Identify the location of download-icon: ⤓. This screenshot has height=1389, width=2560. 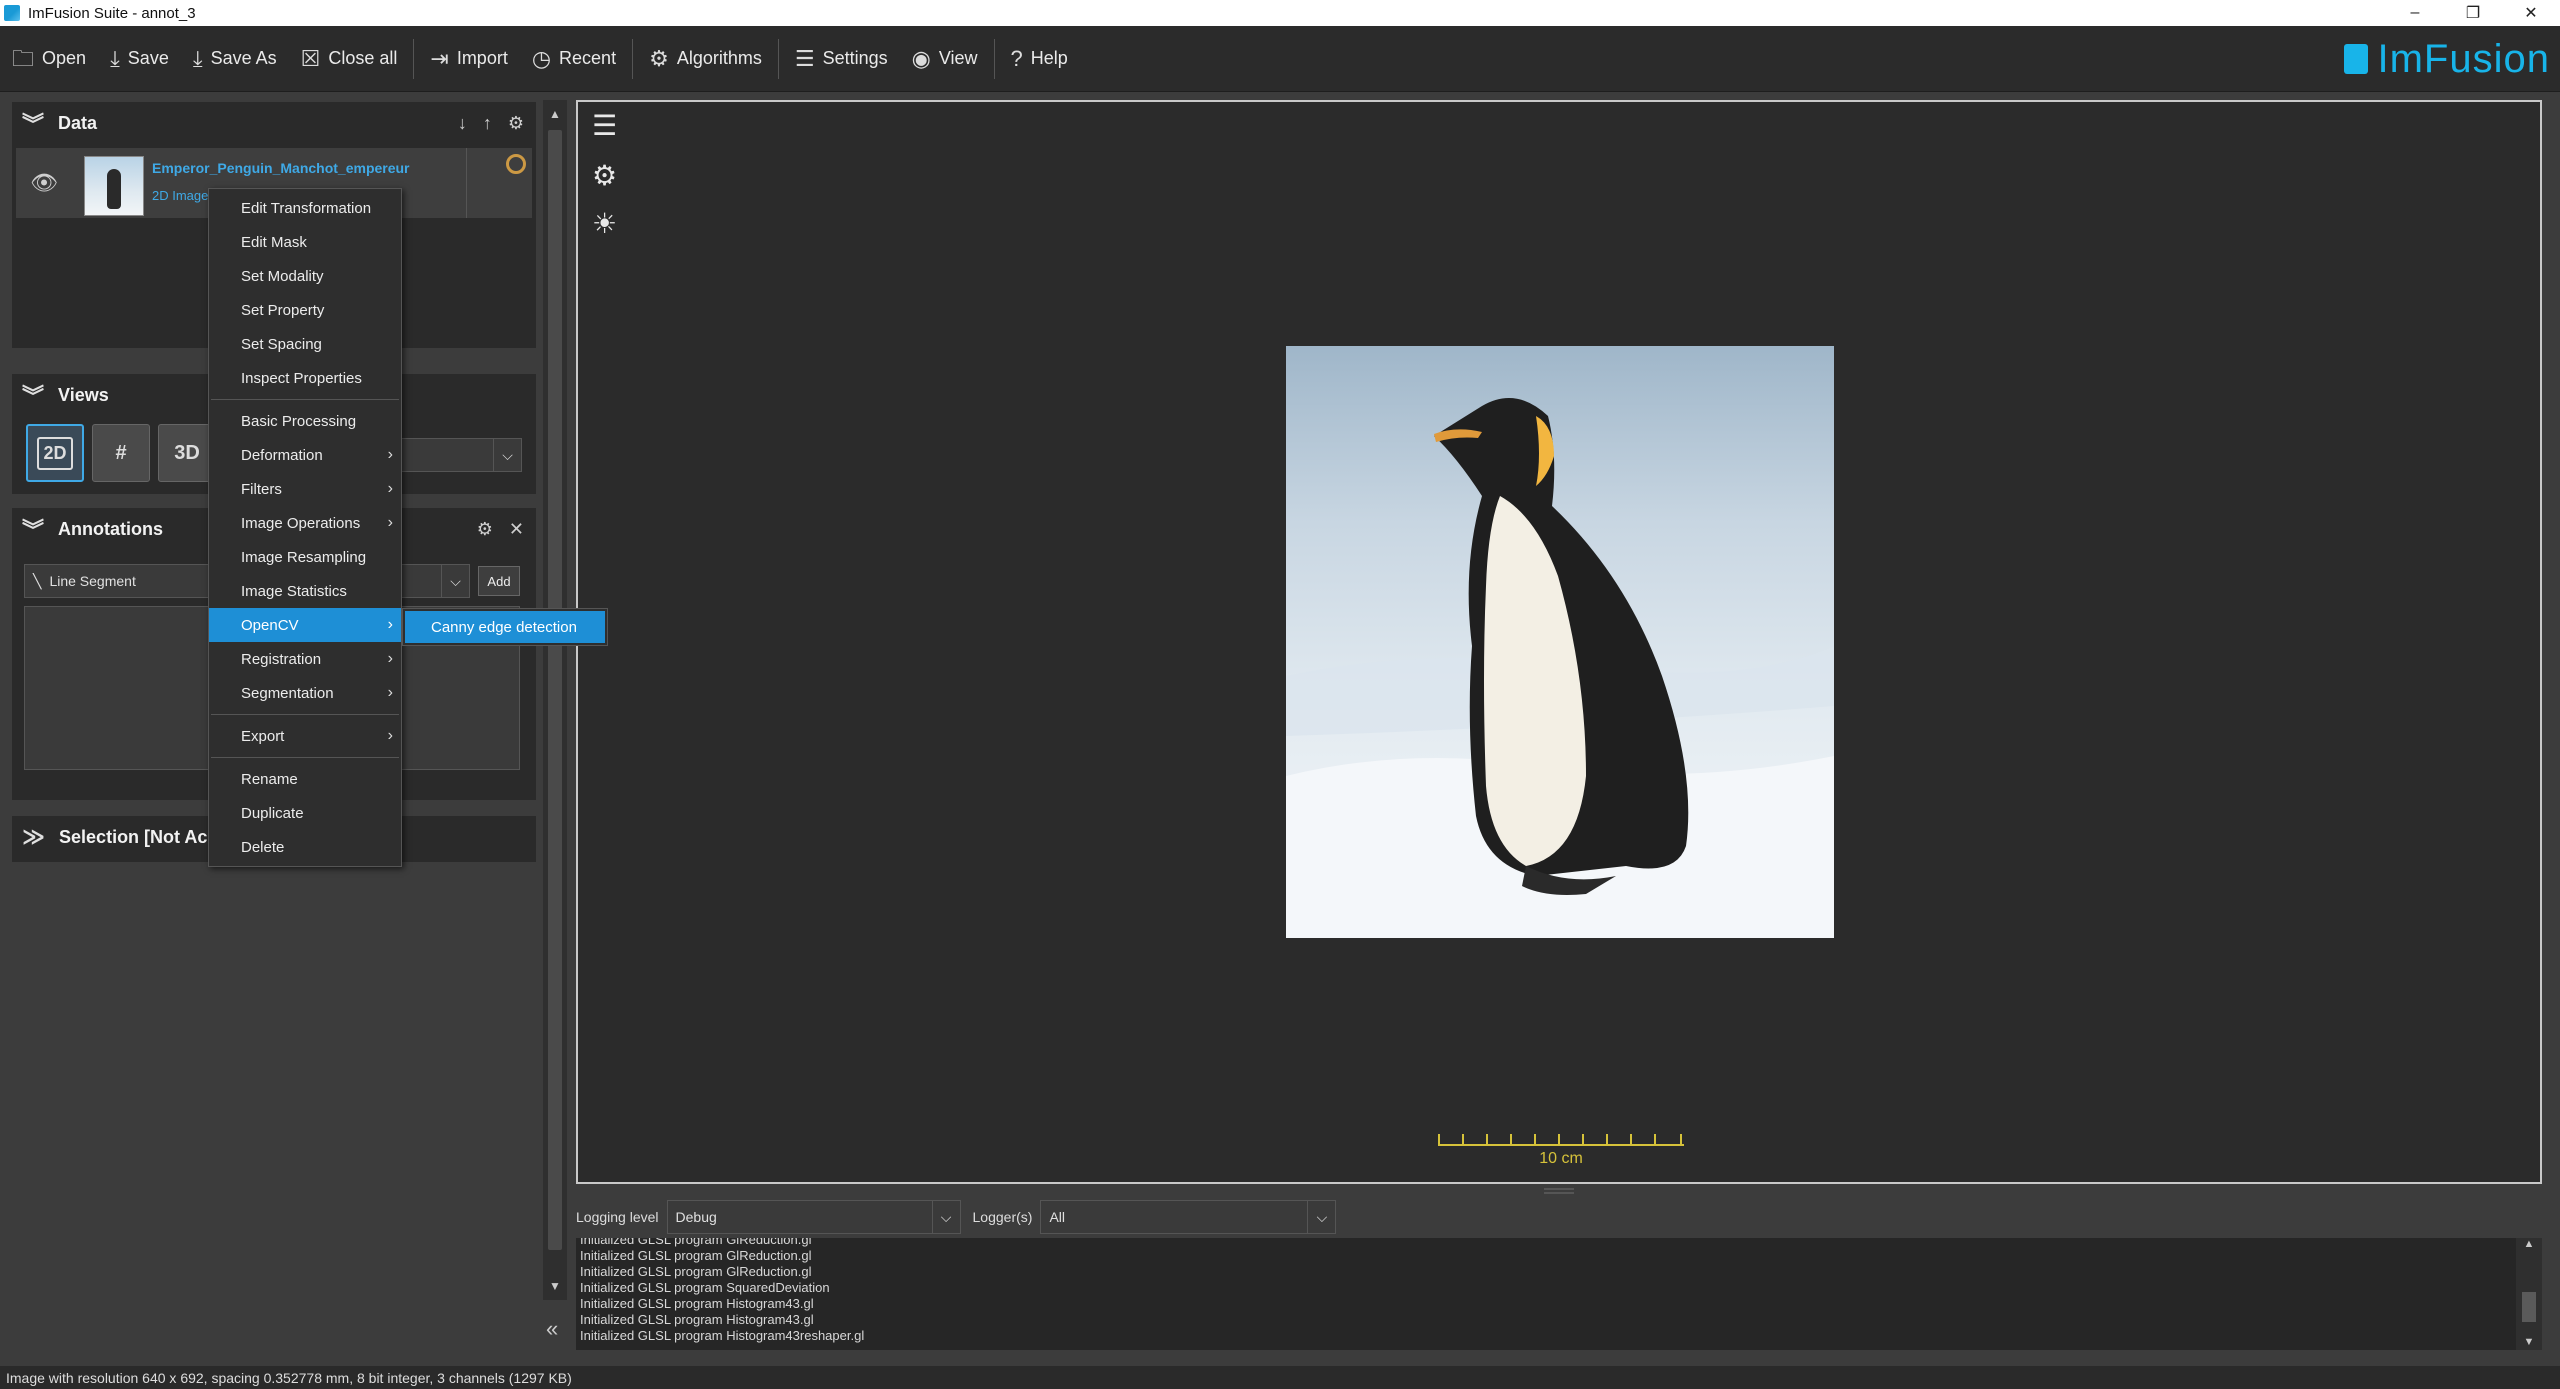
(115, 58).